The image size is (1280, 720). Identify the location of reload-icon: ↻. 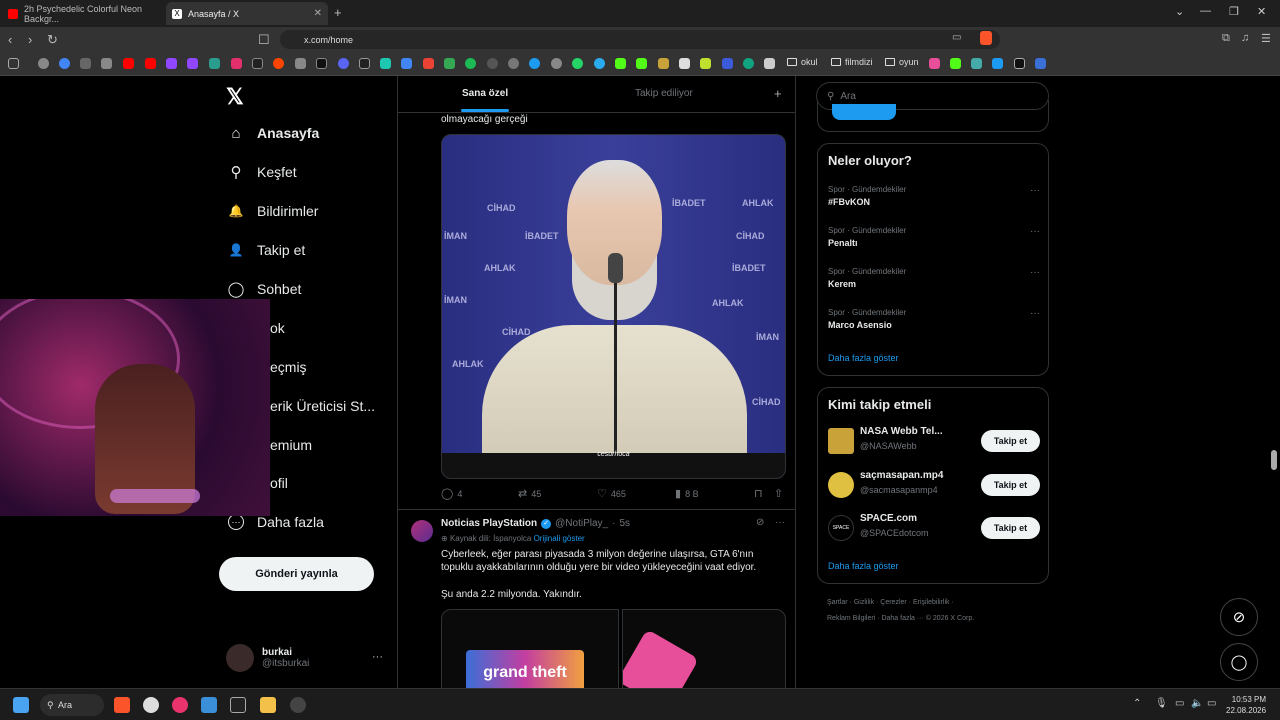
(52, 40).